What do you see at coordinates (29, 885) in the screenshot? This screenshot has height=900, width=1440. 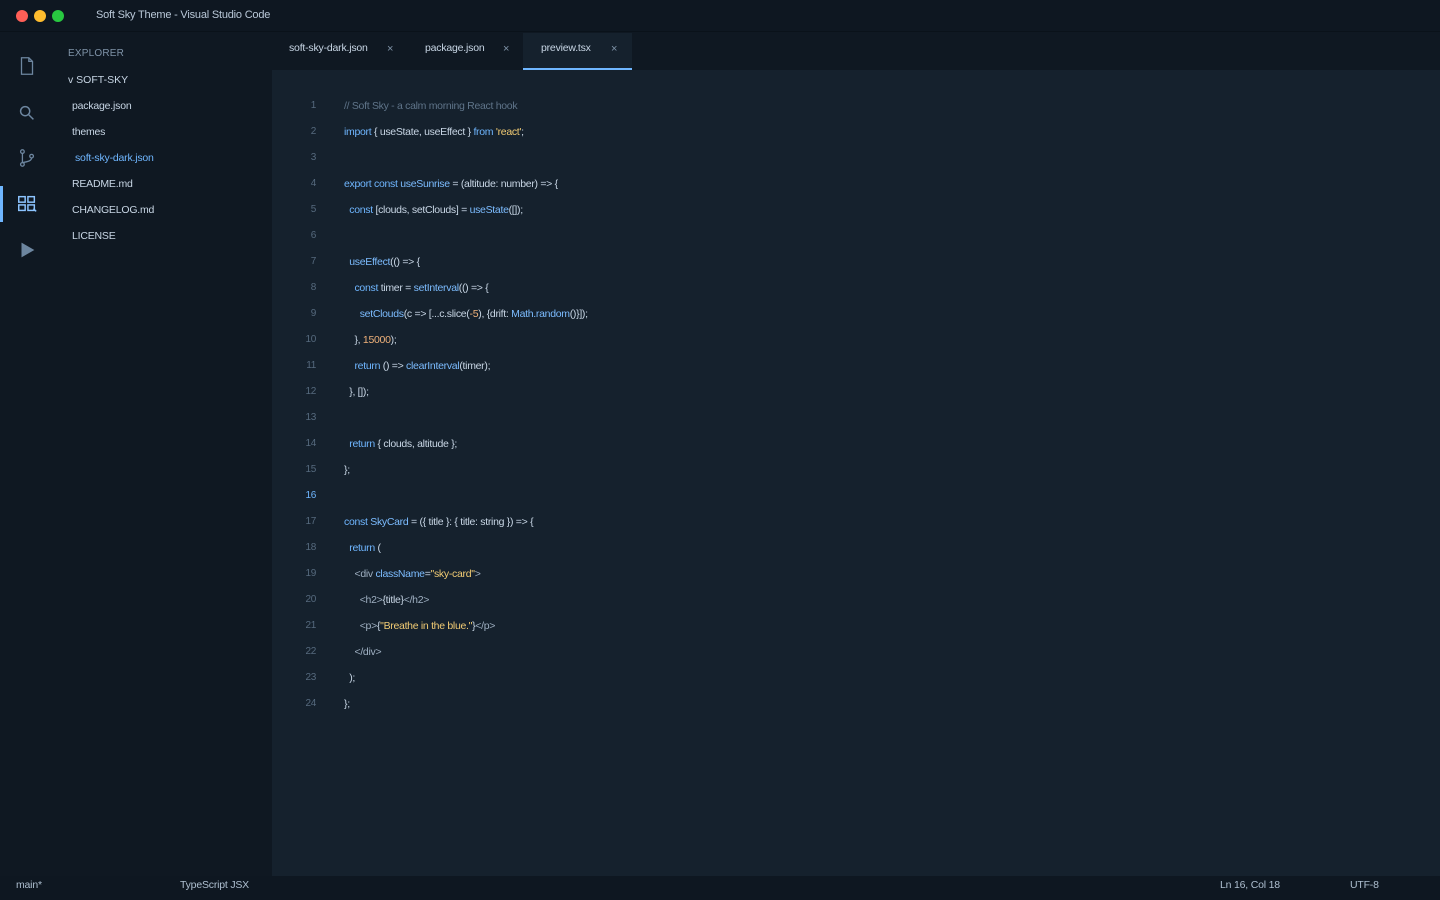 I see `branch-indicator: main*` at bounding box center [29, 885].